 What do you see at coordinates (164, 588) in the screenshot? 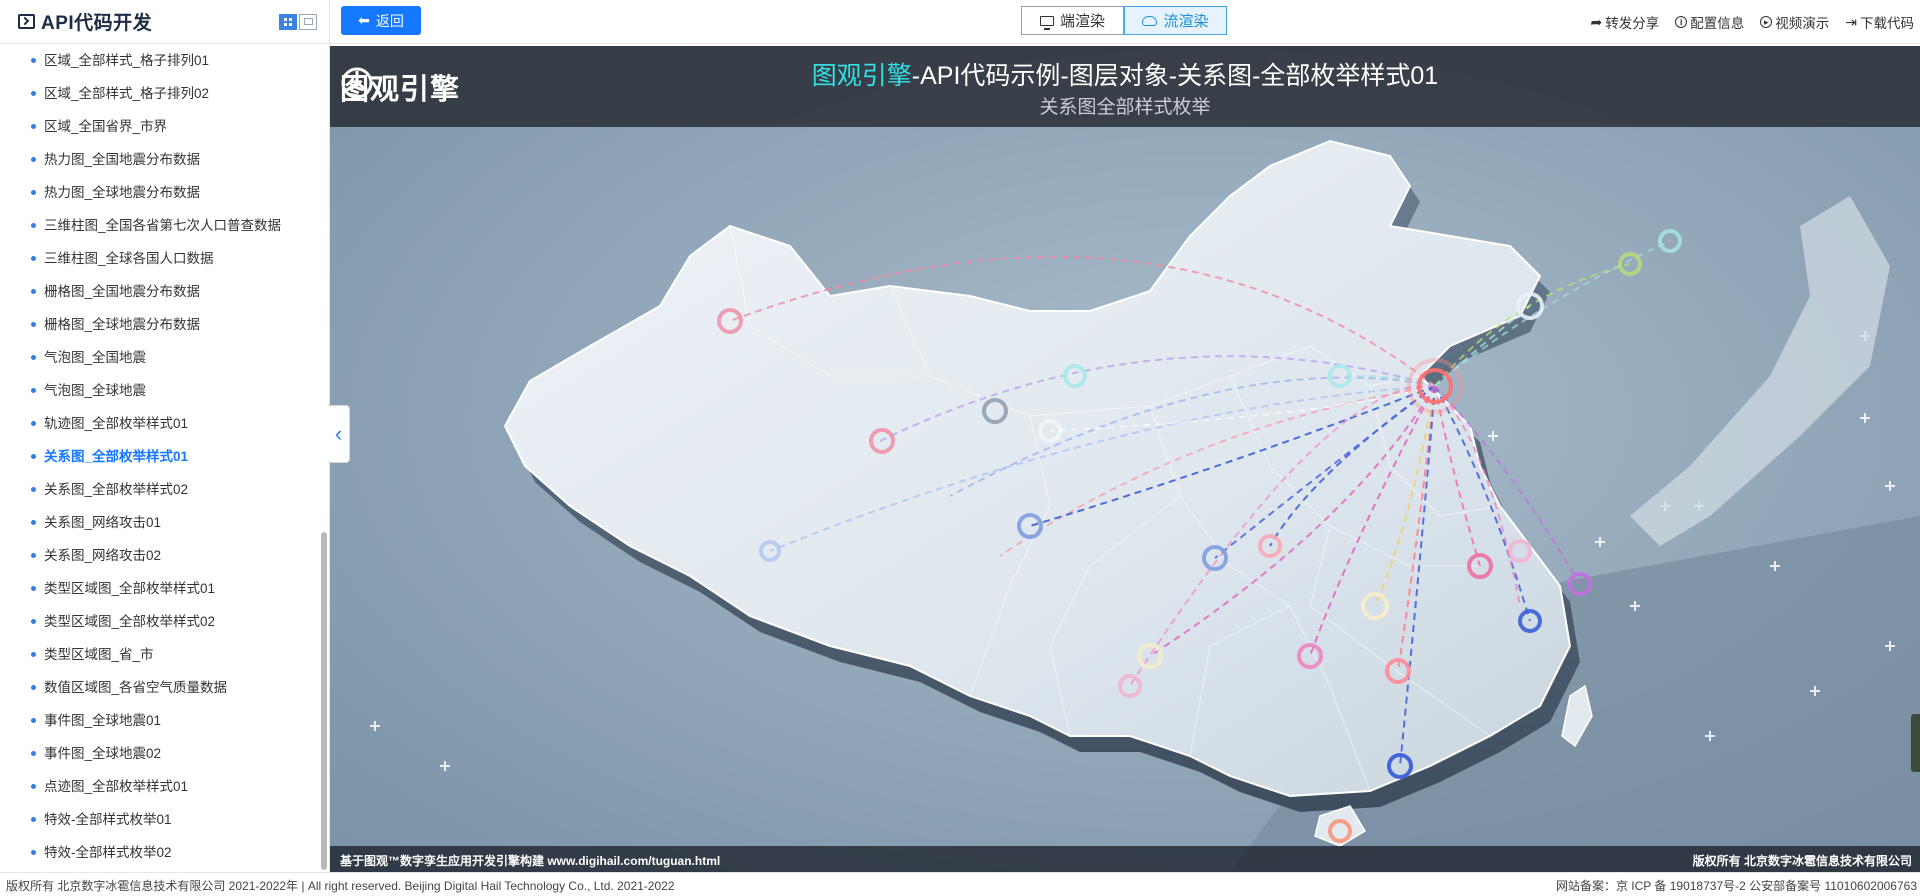
I see `sidebar-item: 类型区域图_全部枚举样式01` at bounding box center [164, 588].